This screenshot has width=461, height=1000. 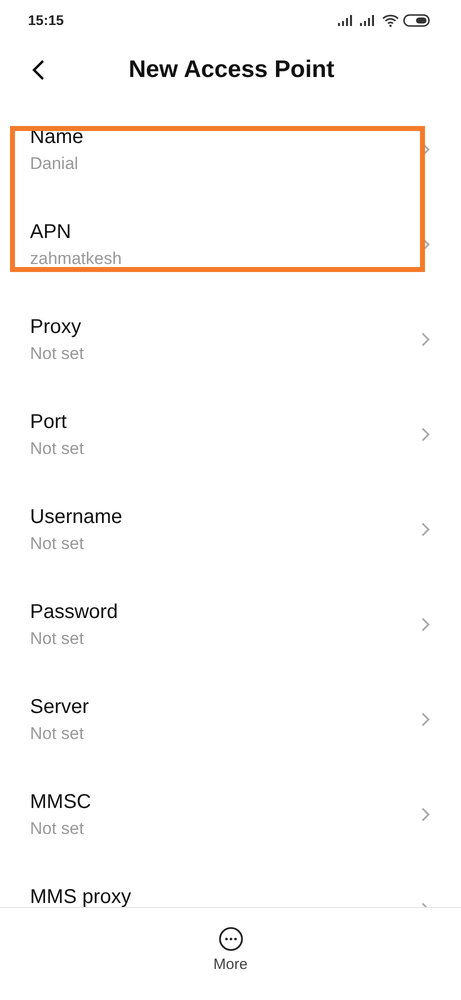 What do you see at coordinates (74, 612) in the screenshot?
I see `setting-label: Password` at bounding box center [74, 612].